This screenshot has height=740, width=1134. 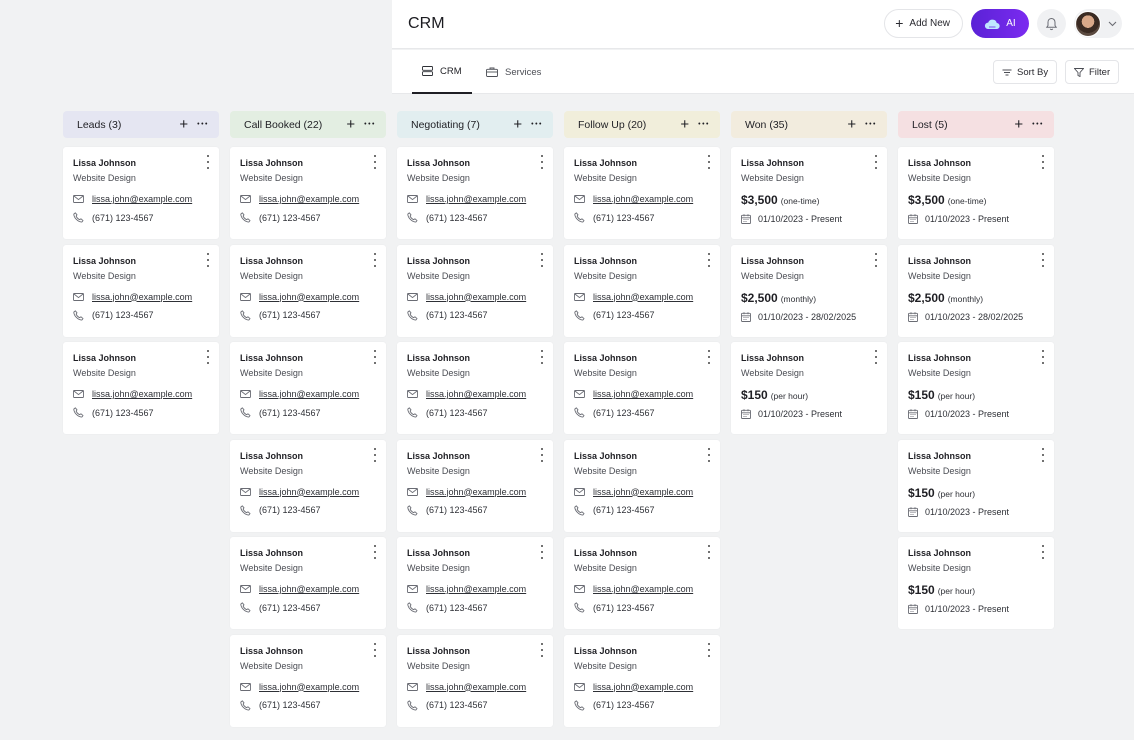 What do you see at coordinates (579, 589) in the screenshot?
I see `mail-icon` at bounding box center [579, 589].